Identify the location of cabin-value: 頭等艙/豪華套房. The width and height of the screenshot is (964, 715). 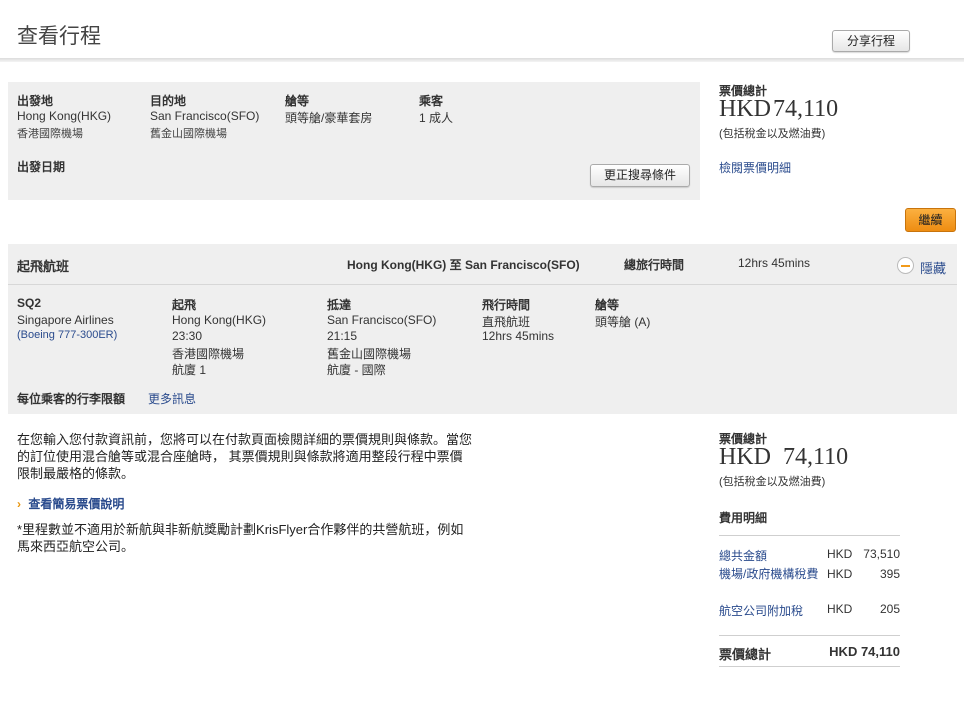
(329, 118).